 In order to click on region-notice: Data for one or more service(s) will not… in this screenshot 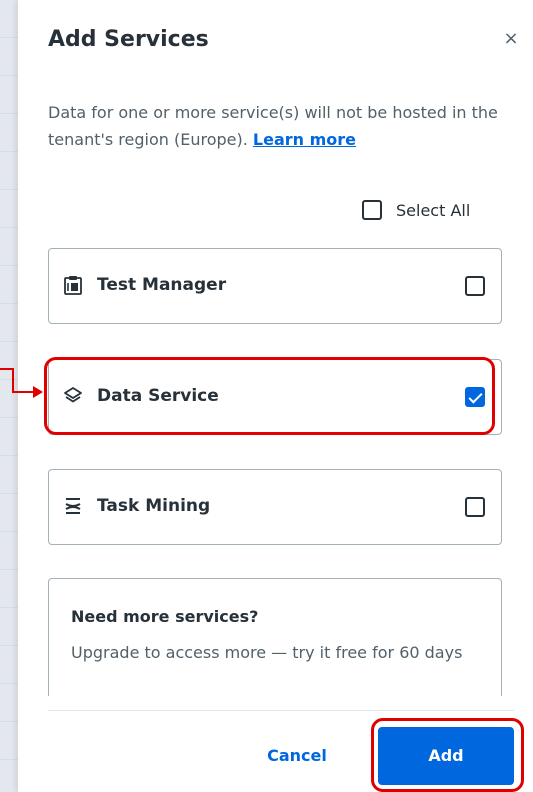, I will do `click(278, 126)`.